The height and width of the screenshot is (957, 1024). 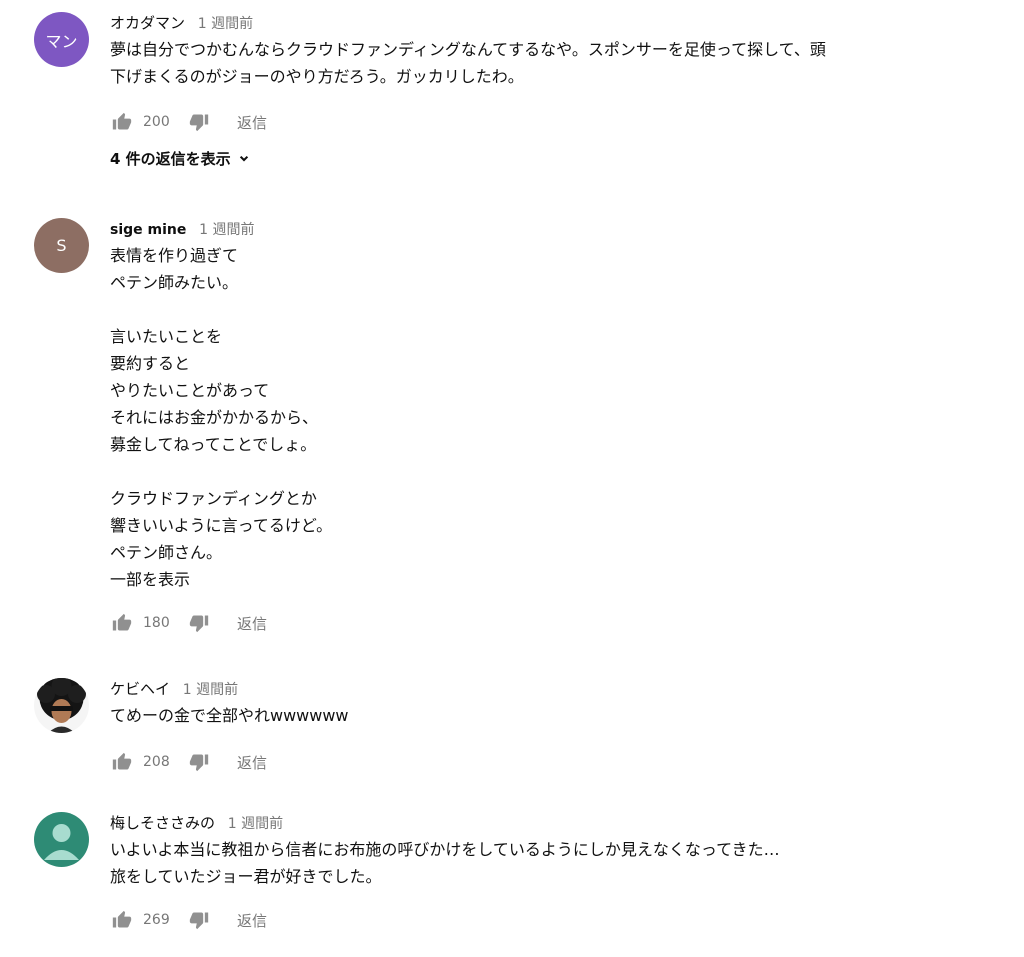 What do you see at coordinates (229, 715) in the screenshot?
I see `comment-text: てめーの金で全部やれwwwwww` at bounding box center [229, 715].